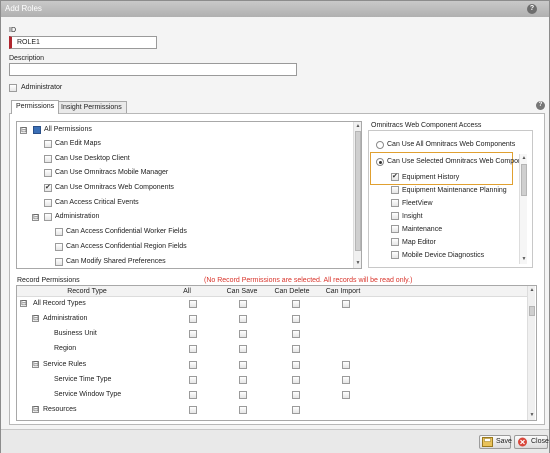  What do you see at coordinates (540, 441) in the screenshot?
I see `close-label: Close` at bounding box center [540, 441].